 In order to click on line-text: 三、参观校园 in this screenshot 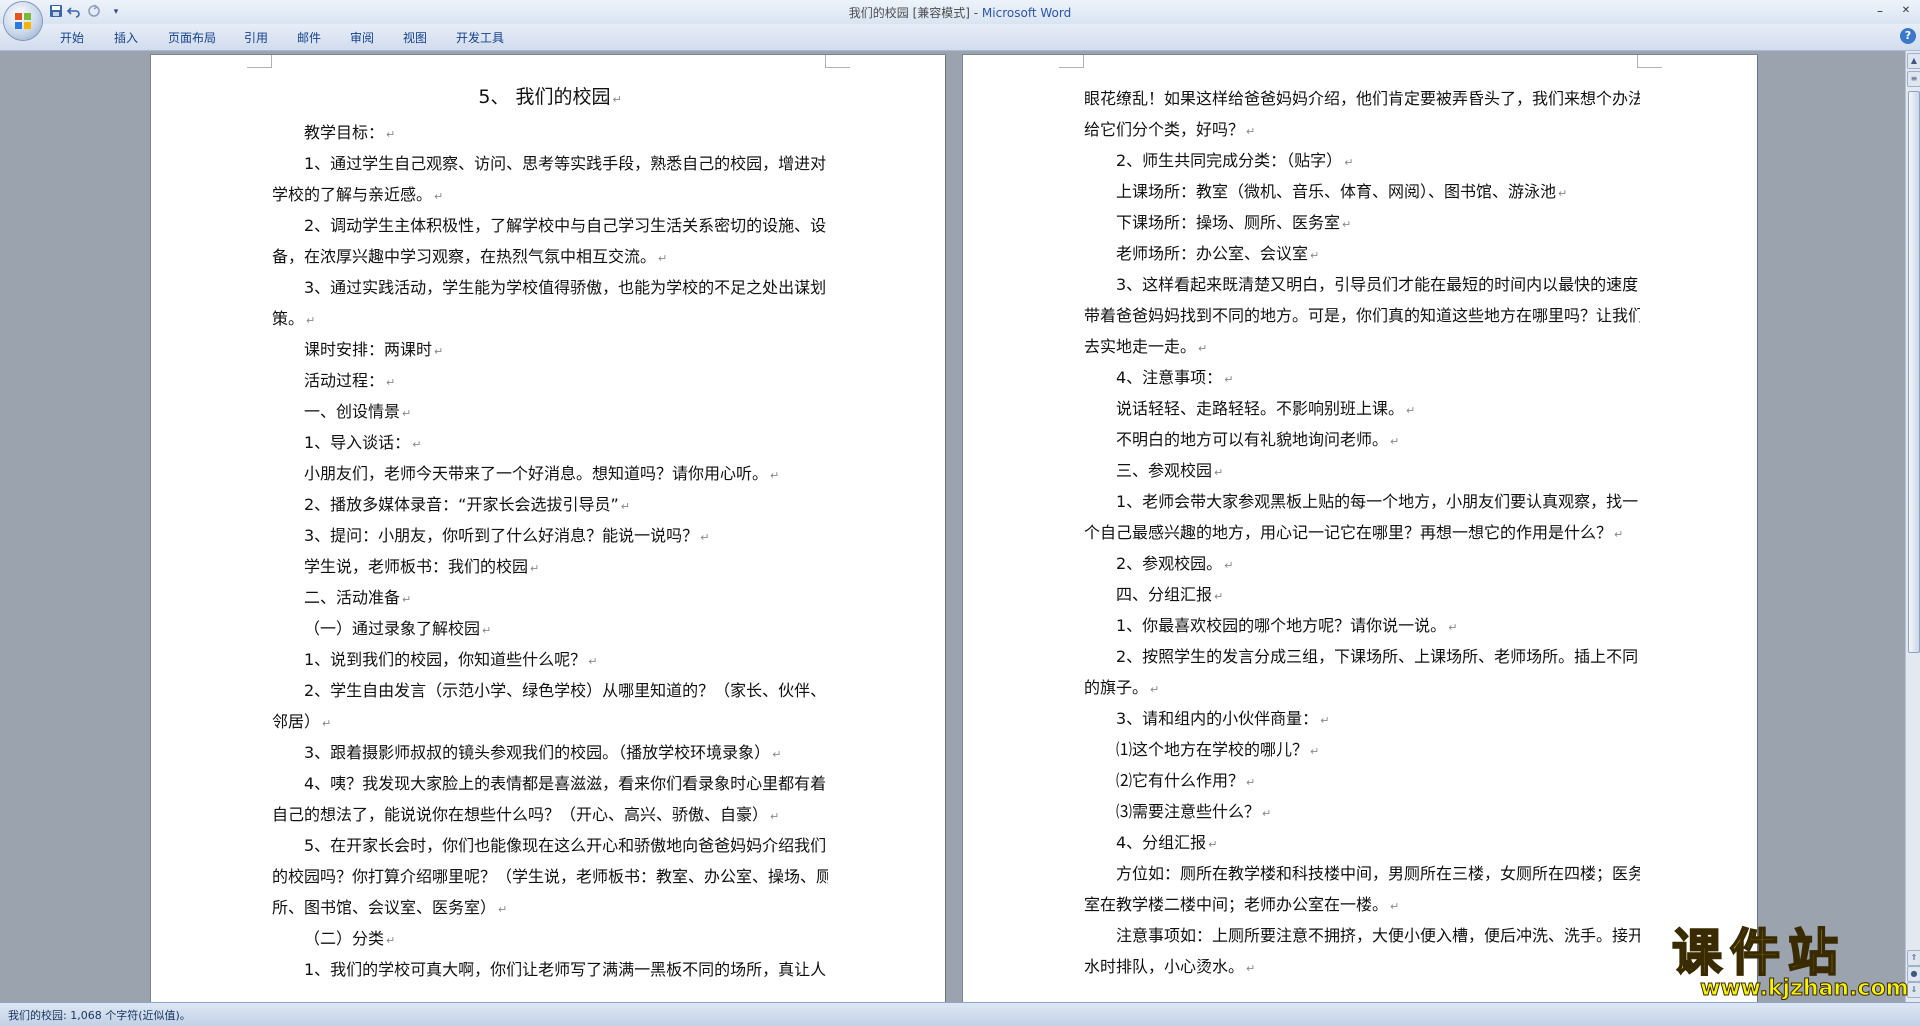, I will do `click(1164, 470)`.